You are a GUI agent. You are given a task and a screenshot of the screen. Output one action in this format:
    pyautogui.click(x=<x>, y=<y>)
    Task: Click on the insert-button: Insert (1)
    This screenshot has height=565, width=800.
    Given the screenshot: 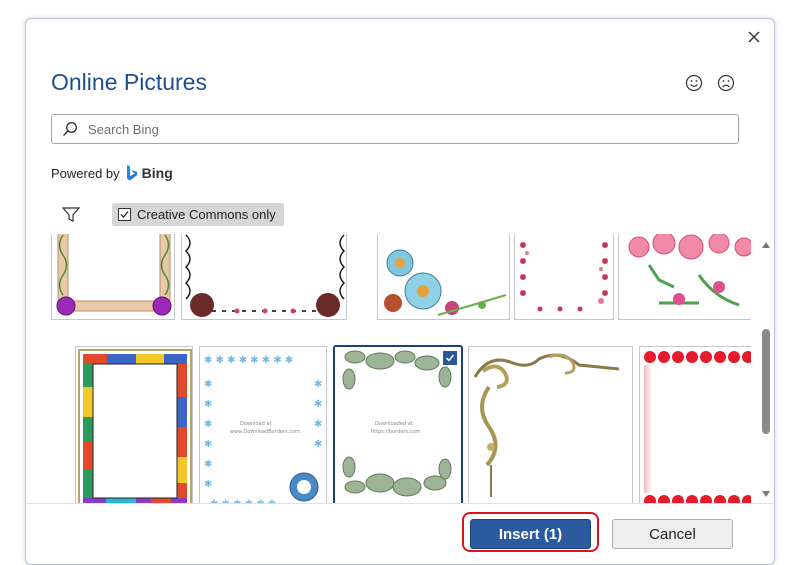 What is the action you would take?
    pyautogui.click(x=530, y=534)
    